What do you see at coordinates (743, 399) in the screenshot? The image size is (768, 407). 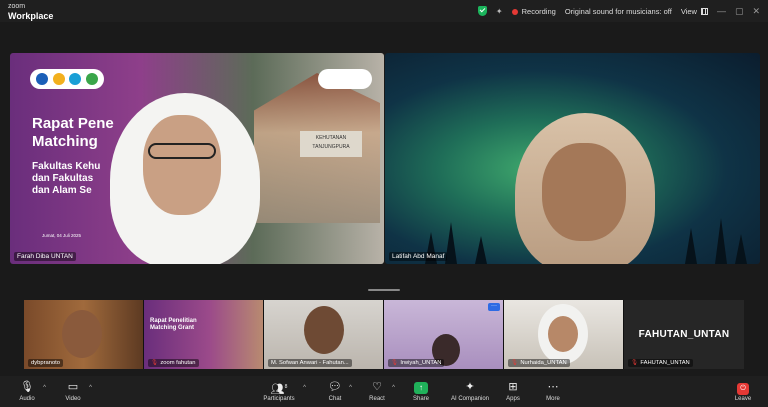 I see `leave-label: Leave` at bounding box center [743, 399].